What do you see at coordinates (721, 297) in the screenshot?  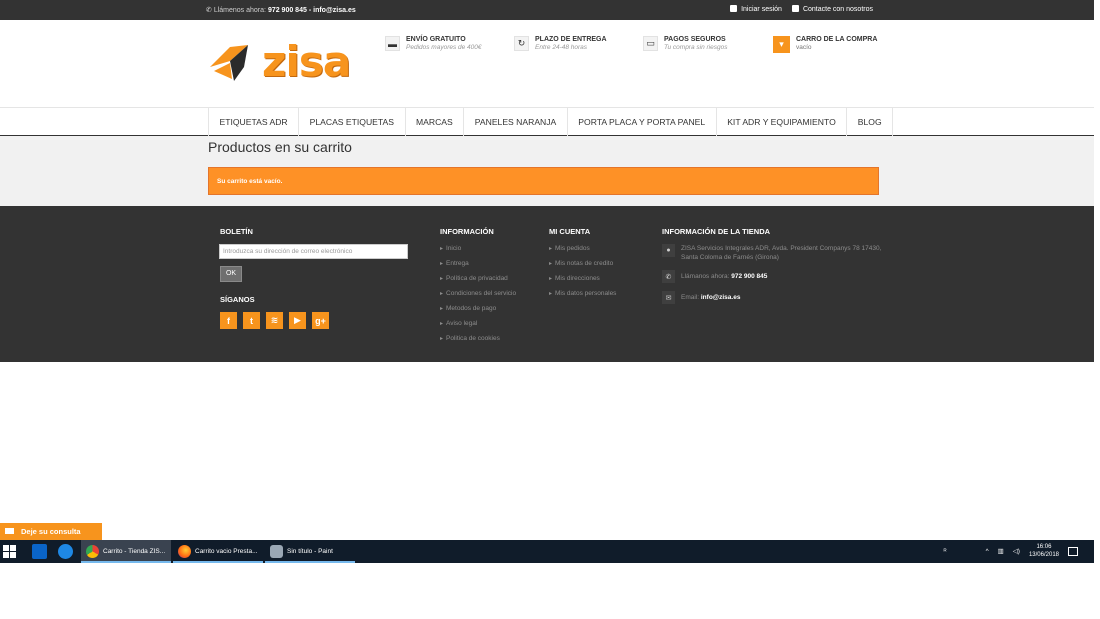 I see `store-email-link: info@zisa.es` at bounding box center [721, 297].